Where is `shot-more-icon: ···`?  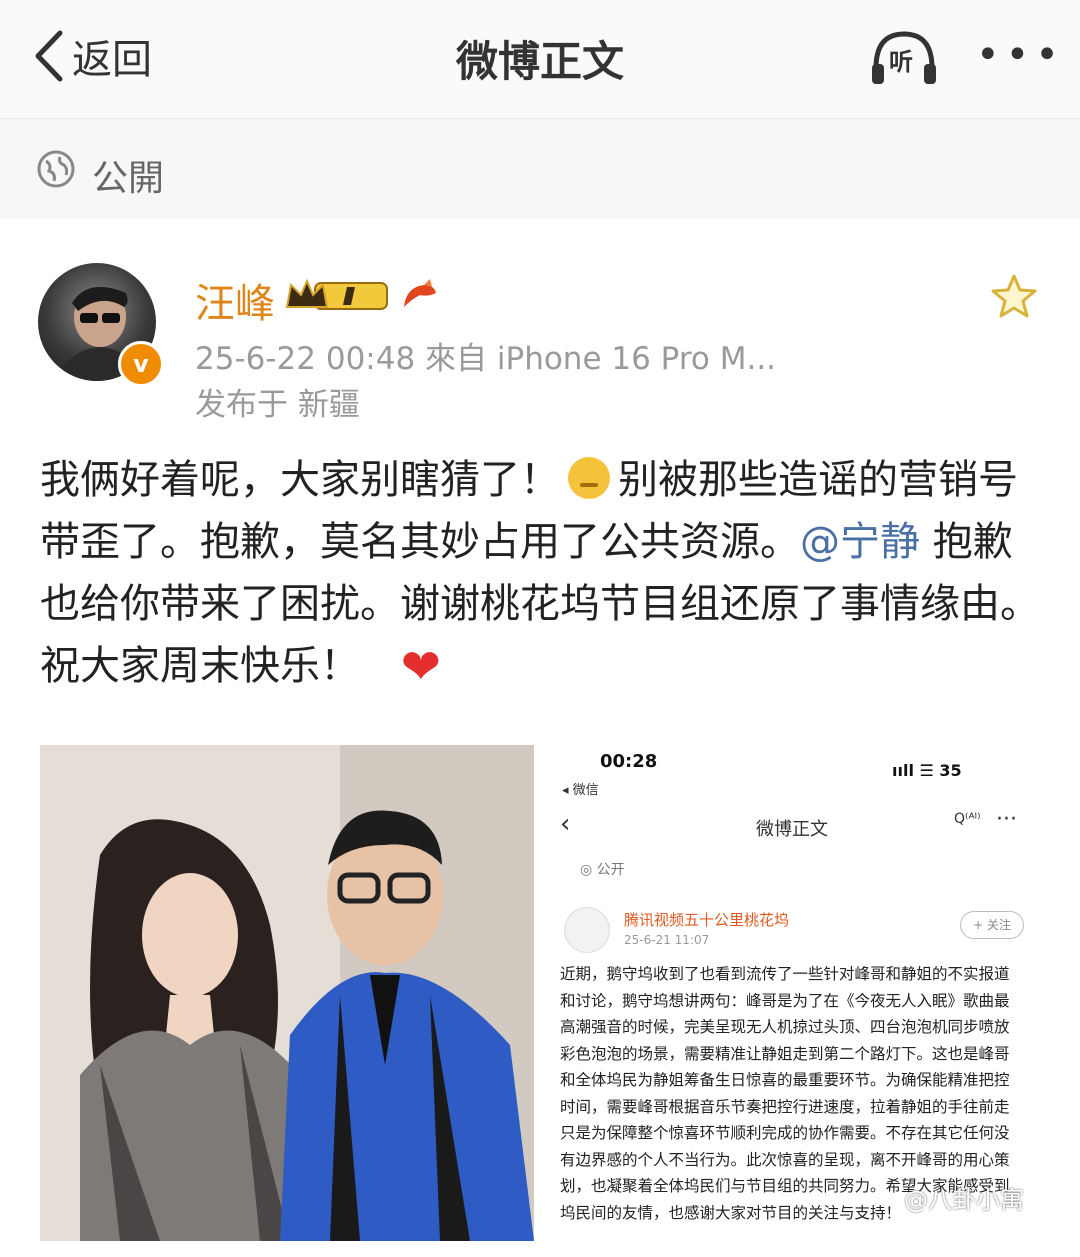
shot-more-icon: ··· is located at coordinates (1006, 819).